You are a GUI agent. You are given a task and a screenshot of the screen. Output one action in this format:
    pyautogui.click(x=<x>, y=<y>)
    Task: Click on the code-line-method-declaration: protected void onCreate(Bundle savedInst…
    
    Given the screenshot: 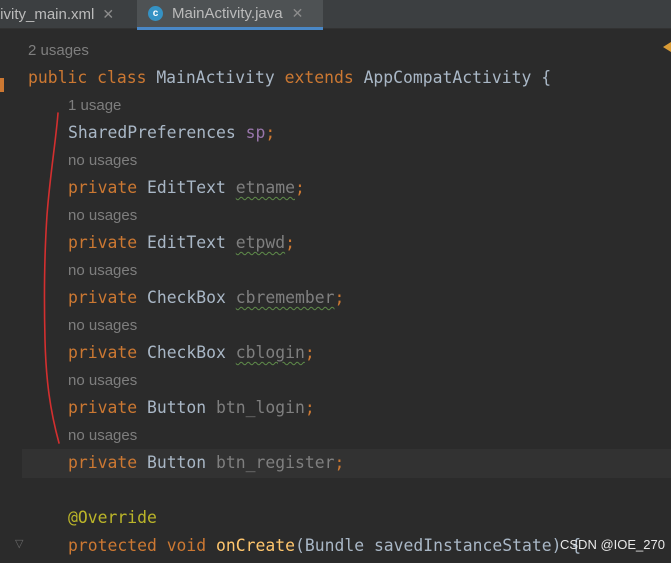 What is the action you would take?
    pyautogui.click(x=324, y=546)
    